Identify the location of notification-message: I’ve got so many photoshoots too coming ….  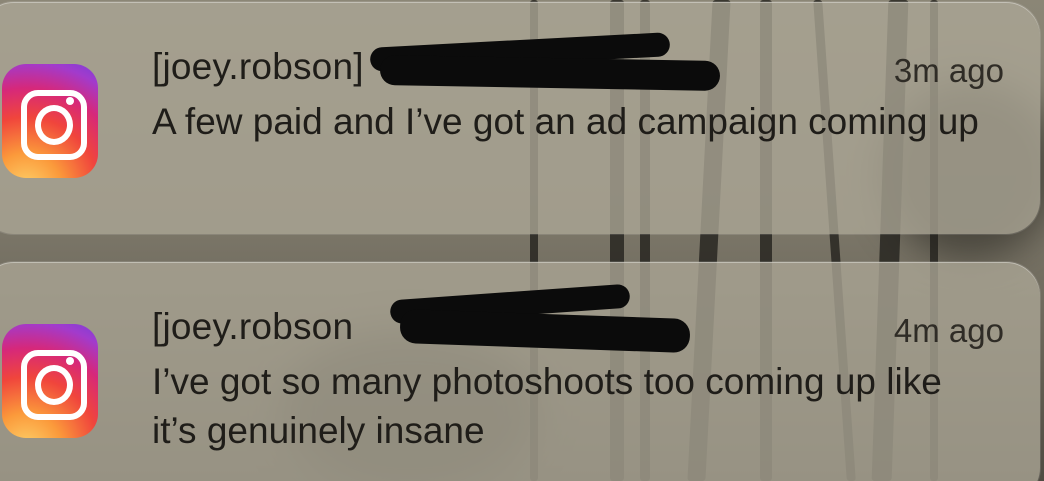
(547, 406).